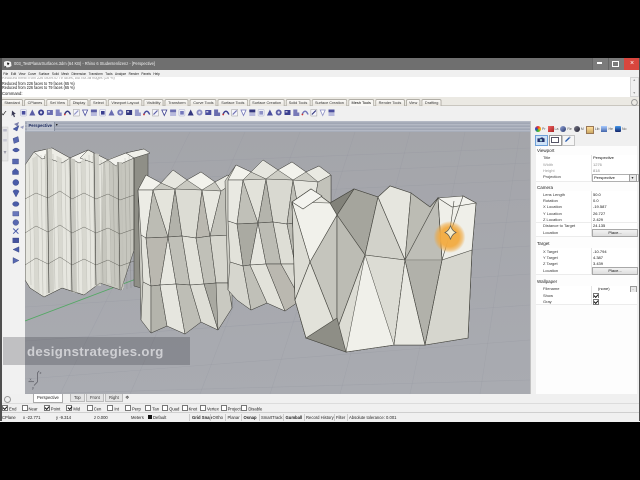  What do you see at coordinates (31, 379) in the screenshot?
I see `svg-text: x` at bounding box center [31, 379].